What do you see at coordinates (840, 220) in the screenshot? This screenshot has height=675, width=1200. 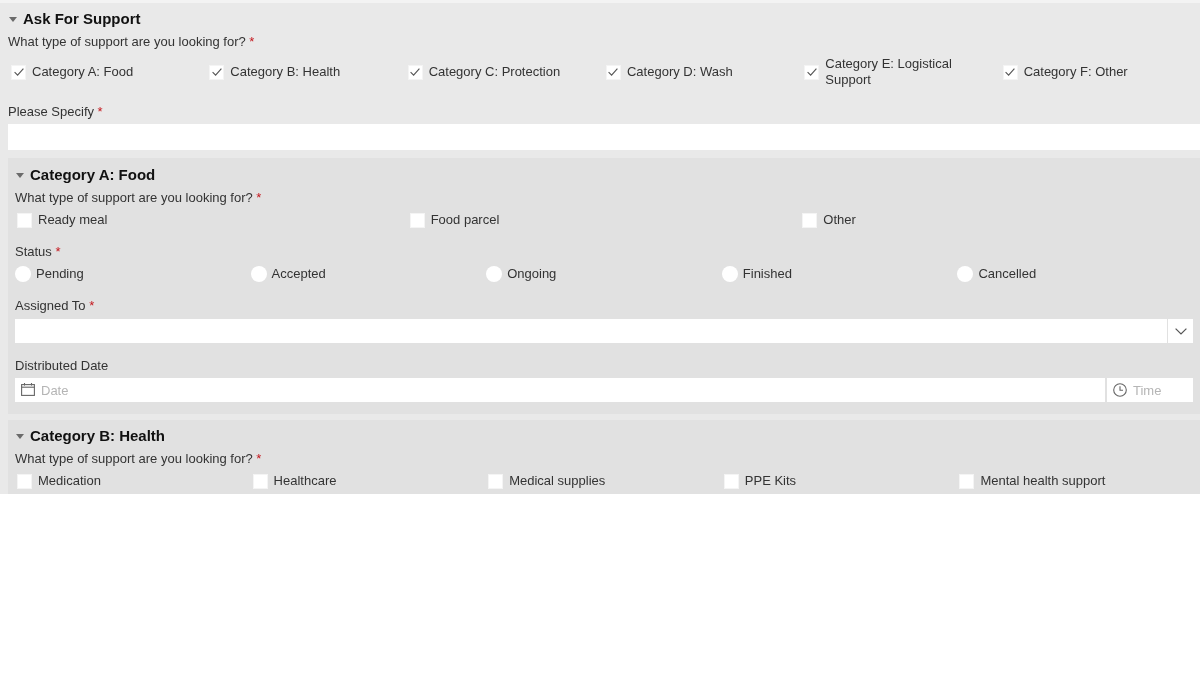 I see `checkbox-label: Other` at bounding box center [840, 220].